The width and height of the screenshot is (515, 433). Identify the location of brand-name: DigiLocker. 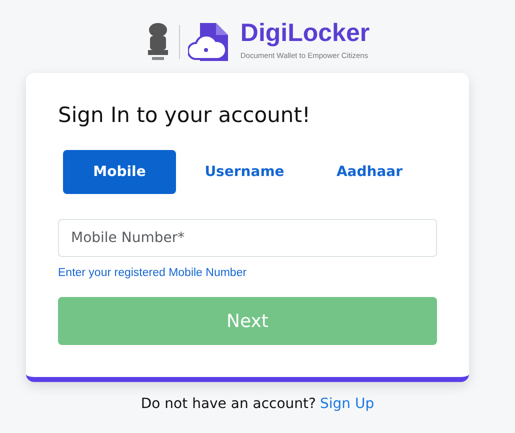
(305, 33).